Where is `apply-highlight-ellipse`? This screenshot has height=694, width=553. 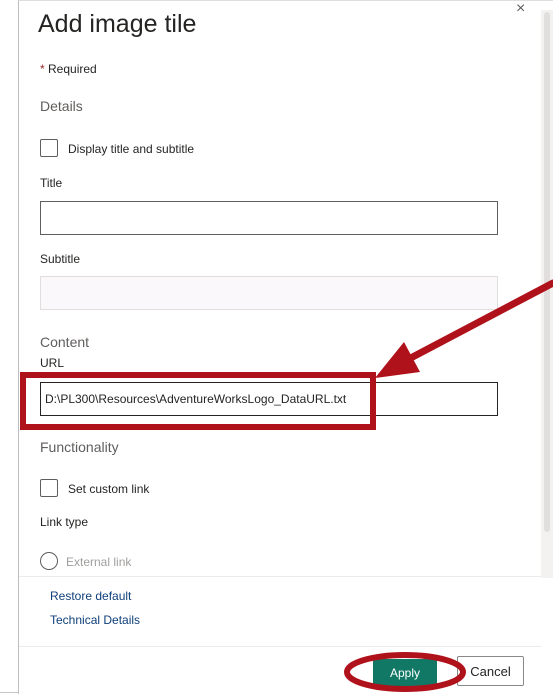 apply-highlight-ellipse is located at coordinates (405, 672).